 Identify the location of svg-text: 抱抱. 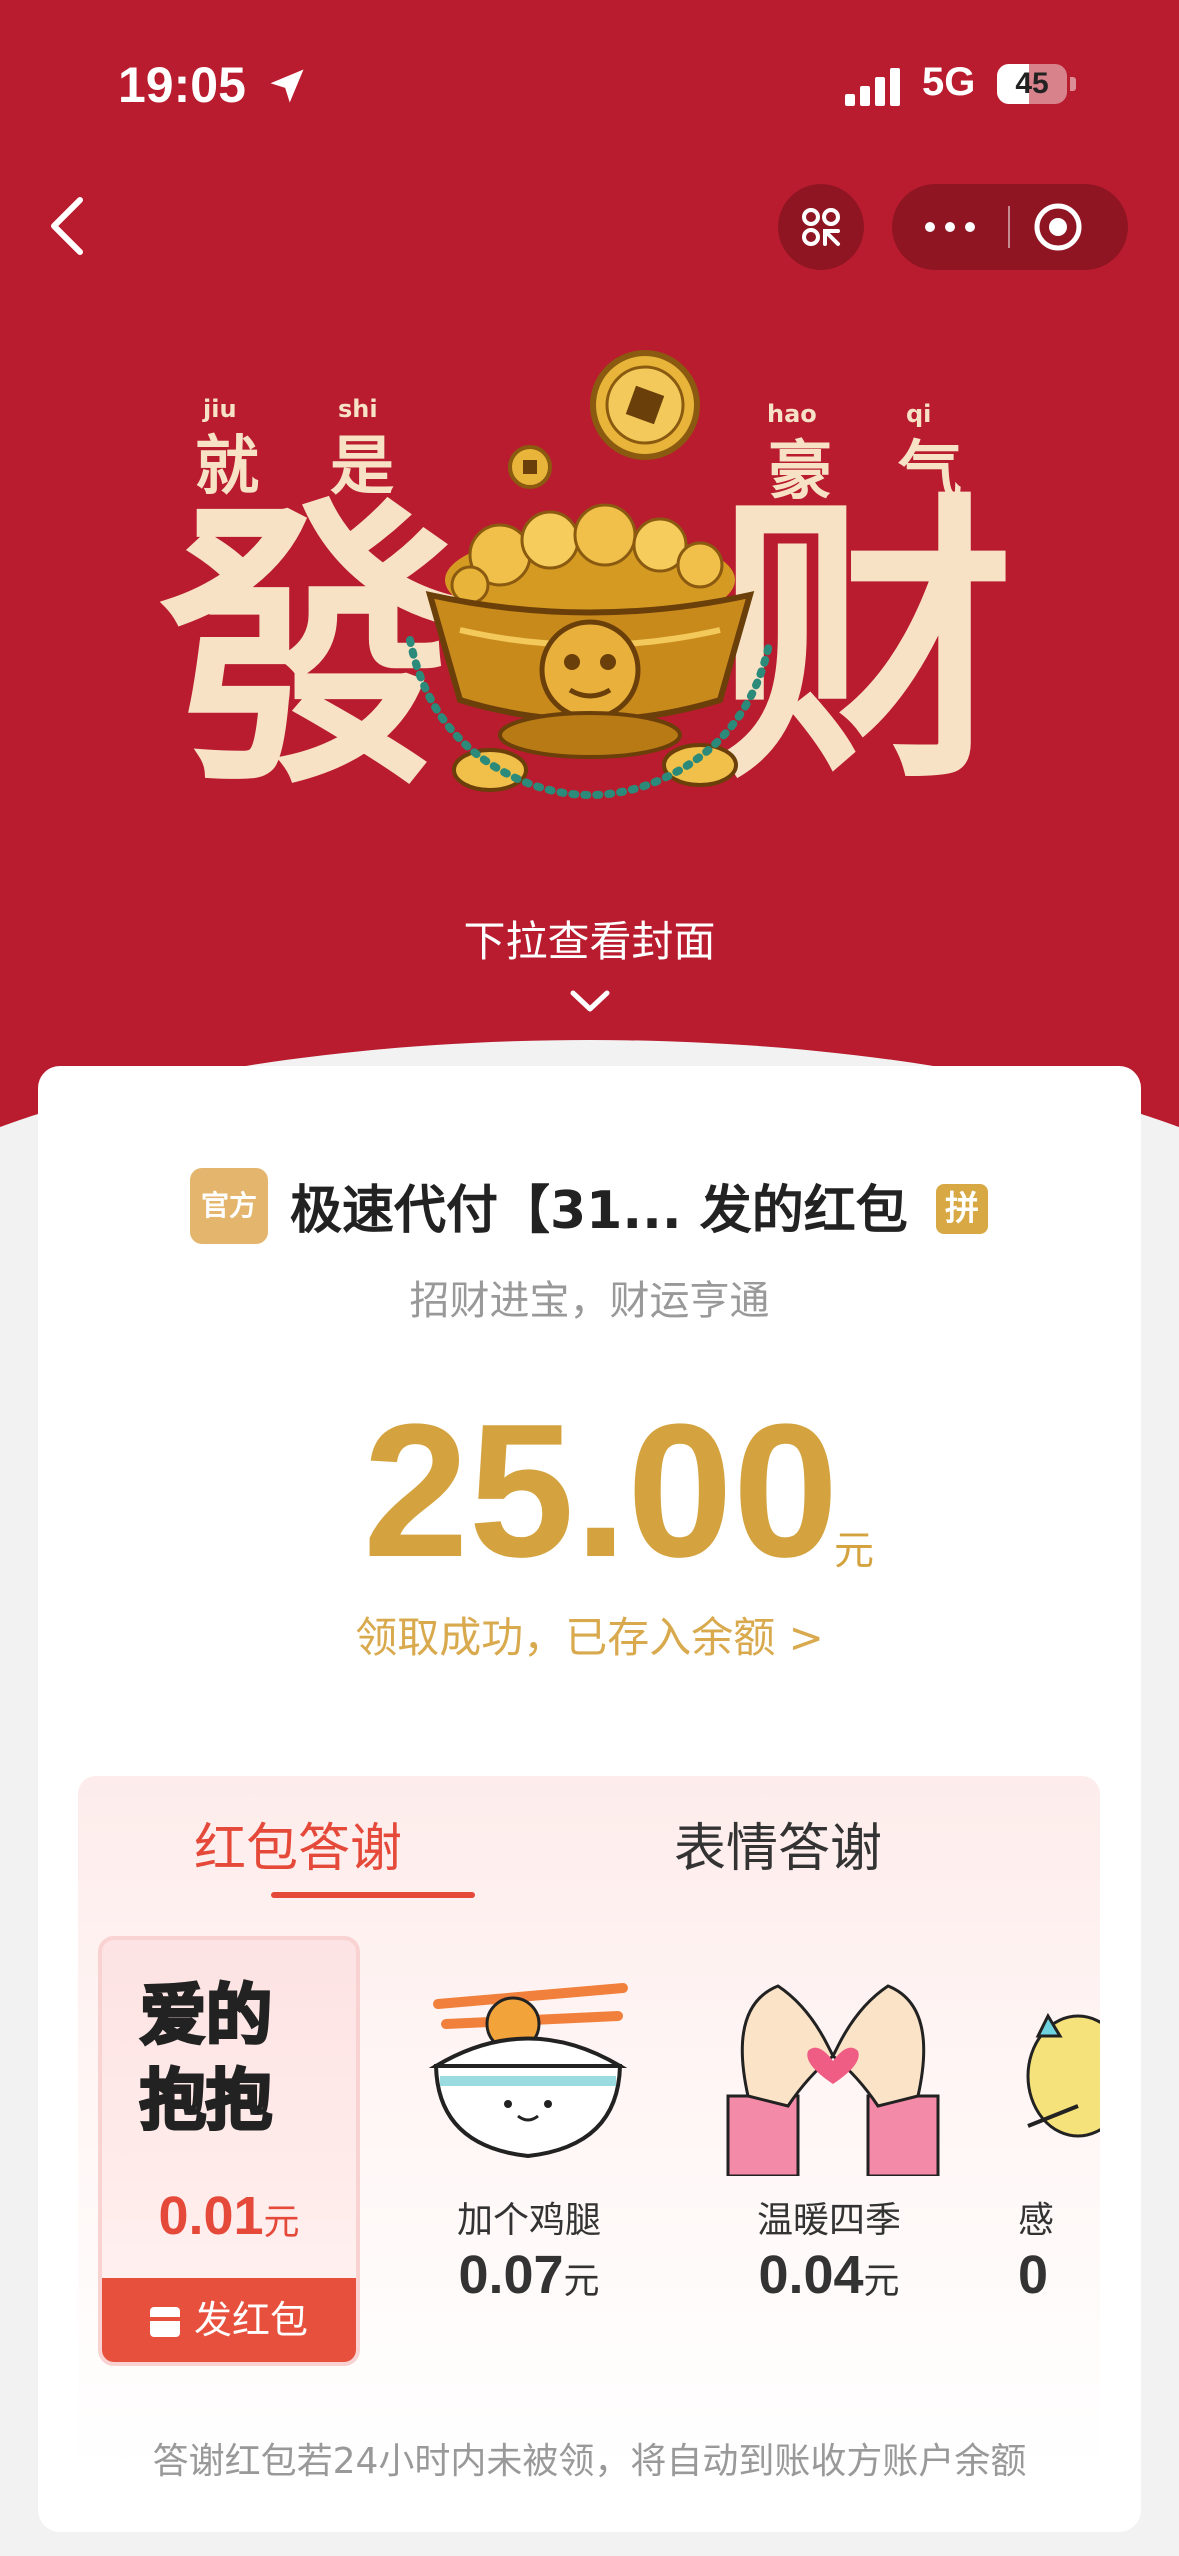
(206, 2100).